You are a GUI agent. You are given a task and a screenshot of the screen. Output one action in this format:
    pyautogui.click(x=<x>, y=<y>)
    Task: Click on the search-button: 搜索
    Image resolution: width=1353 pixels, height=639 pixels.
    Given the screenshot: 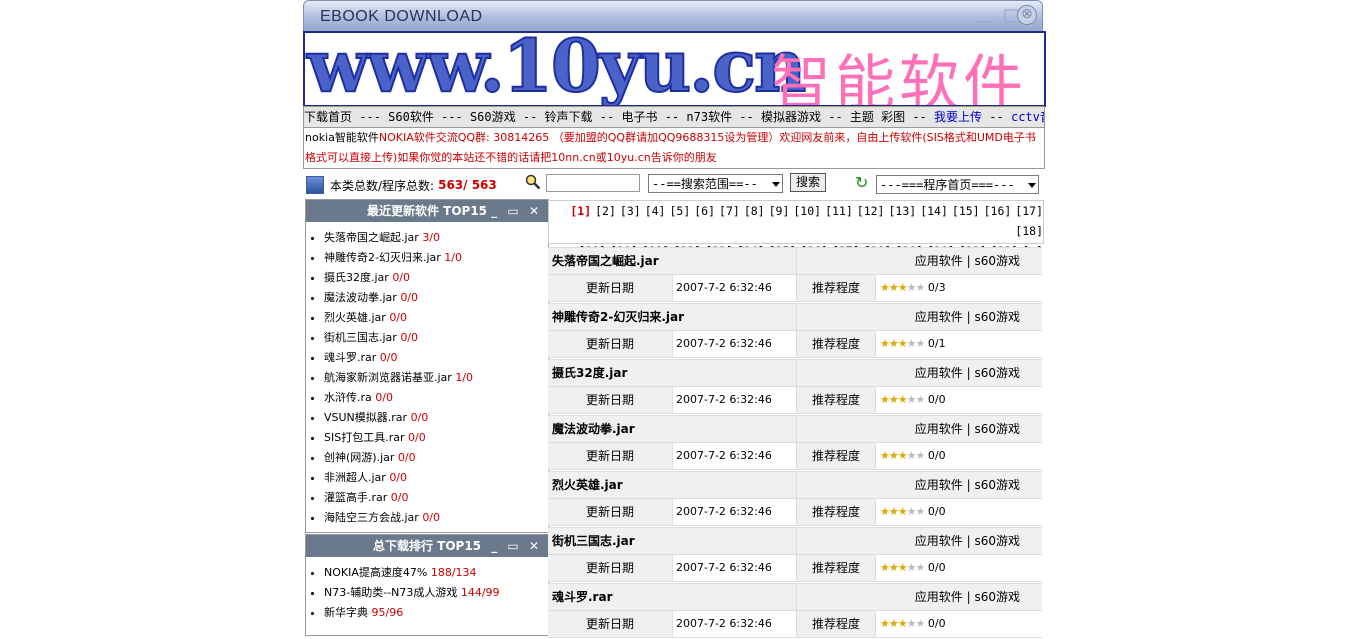 What is the action you would take?
    pyautogui.click(x=808, y=182)
    